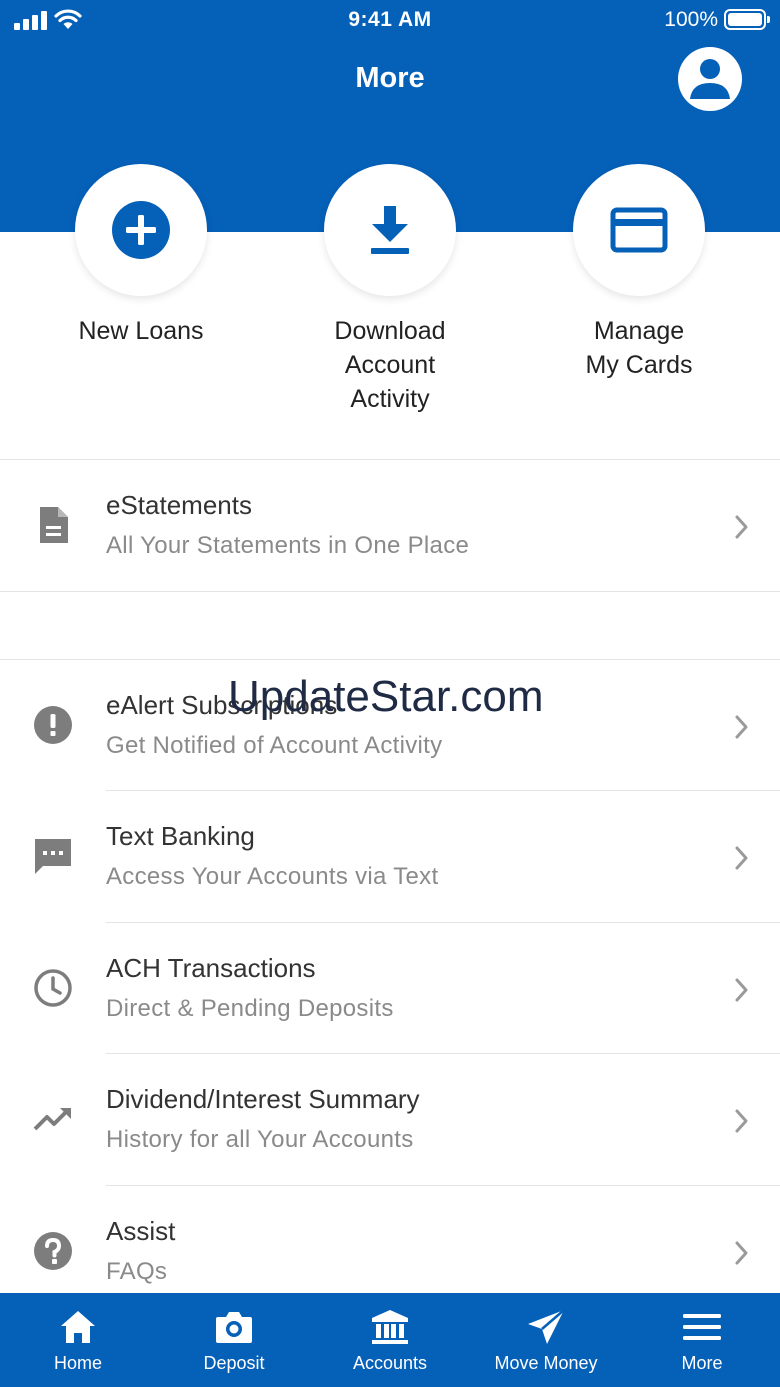  I want to click on menu-item-title: ACH Transactions, so click(211, 968).